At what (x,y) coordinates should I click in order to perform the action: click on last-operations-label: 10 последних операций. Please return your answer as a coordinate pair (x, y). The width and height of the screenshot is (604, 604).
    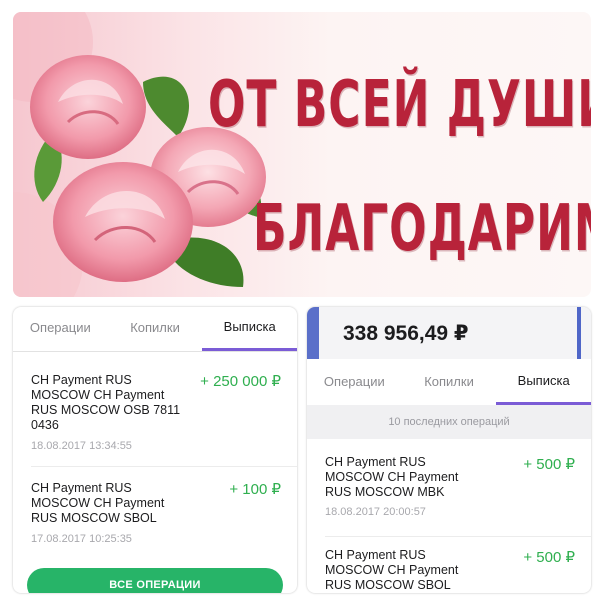
    Looking at the image, I should click on (449, 422).